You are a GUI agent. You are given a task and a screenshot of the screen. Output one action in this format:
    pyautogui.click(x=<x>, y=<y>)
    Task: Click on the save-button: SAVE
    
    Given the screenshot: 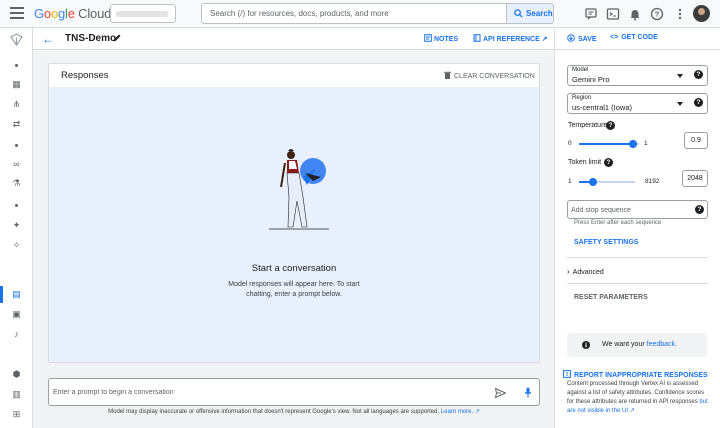 What is the action you would take?
    pyautogui.click(x=582, y=38)
    